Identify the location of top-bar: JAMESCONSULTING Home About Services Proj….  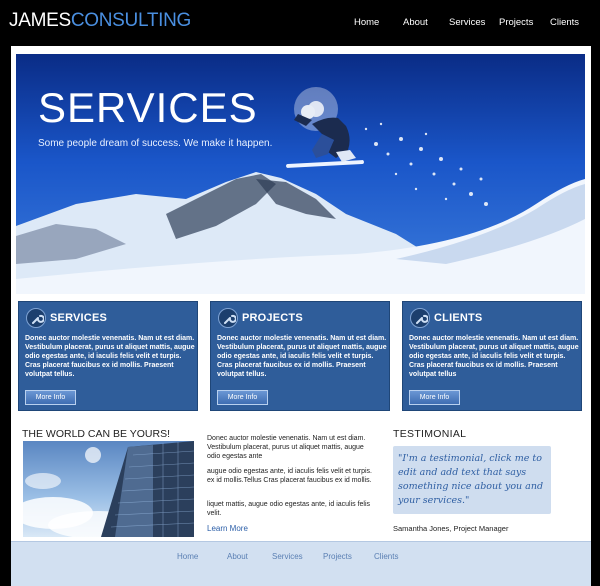
(300, 23).